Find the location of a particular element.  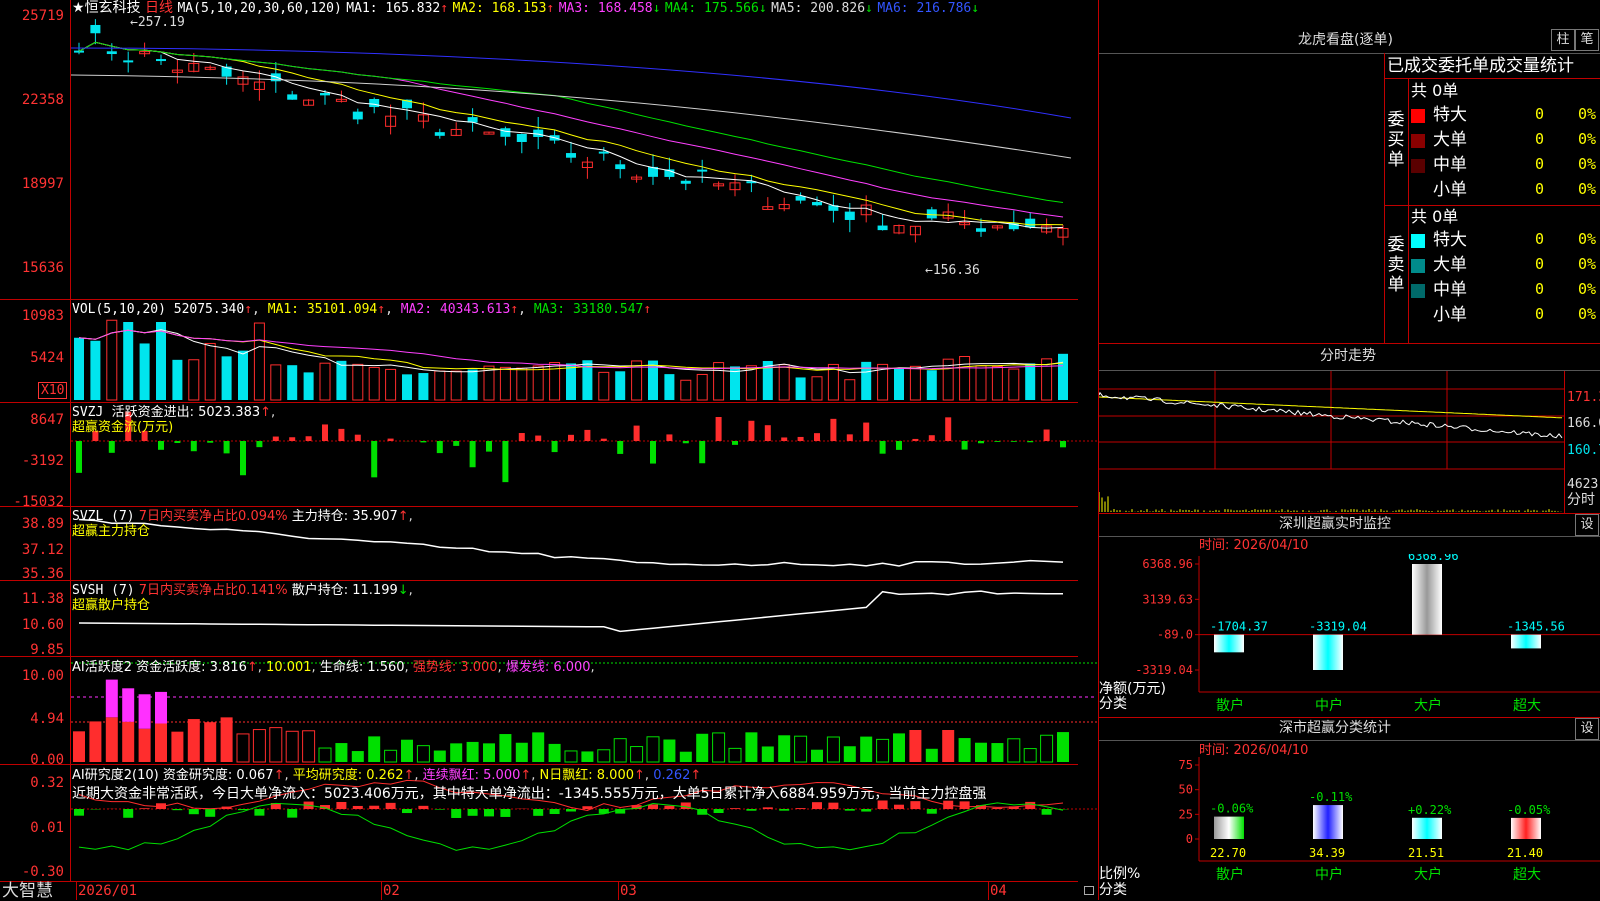

intraday-chart is located at coordinates (1331, 442).